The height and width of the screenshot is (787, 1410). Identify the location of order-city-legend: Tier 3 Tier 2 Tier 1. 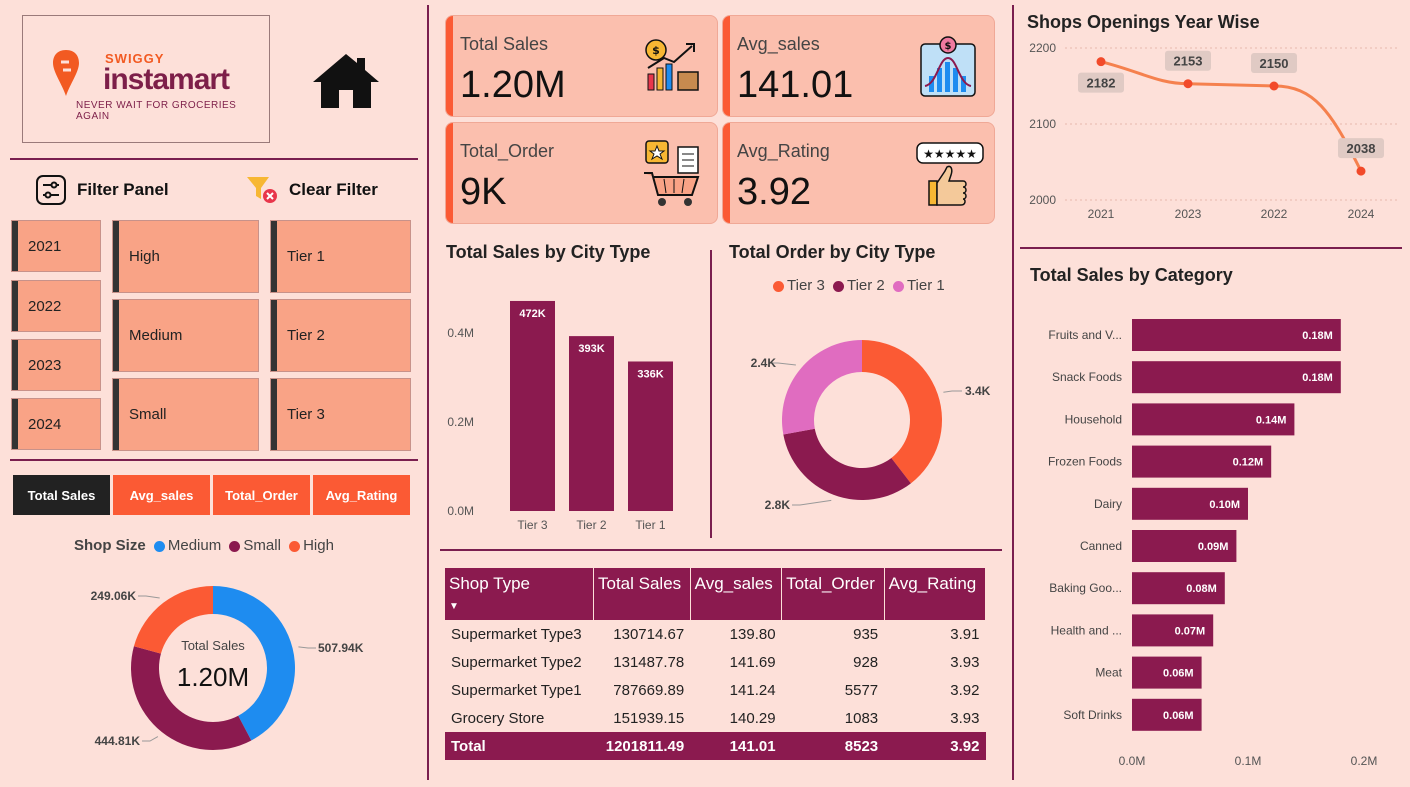
(857, 285).